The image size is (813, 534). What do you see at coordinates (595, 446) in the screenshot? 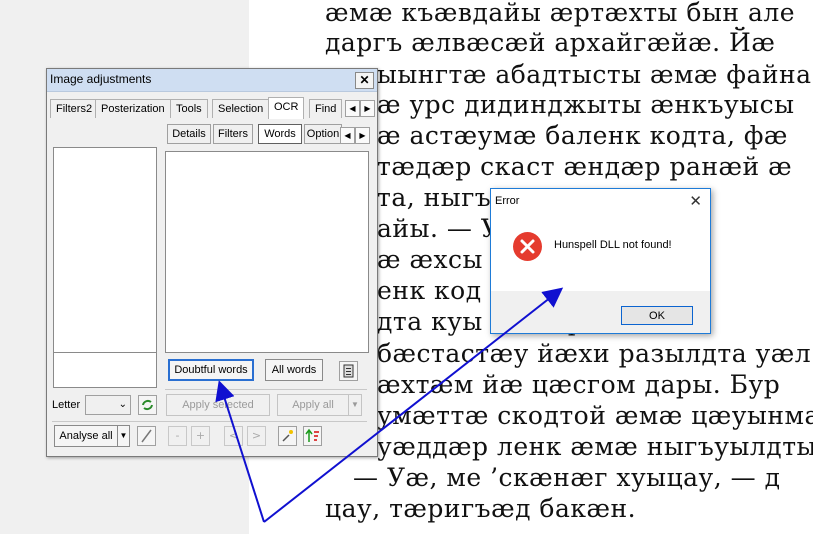
I see `doc-line: уæддæр ленк æмæ ныгъуылдтыта` at bounding box center [595, 446].